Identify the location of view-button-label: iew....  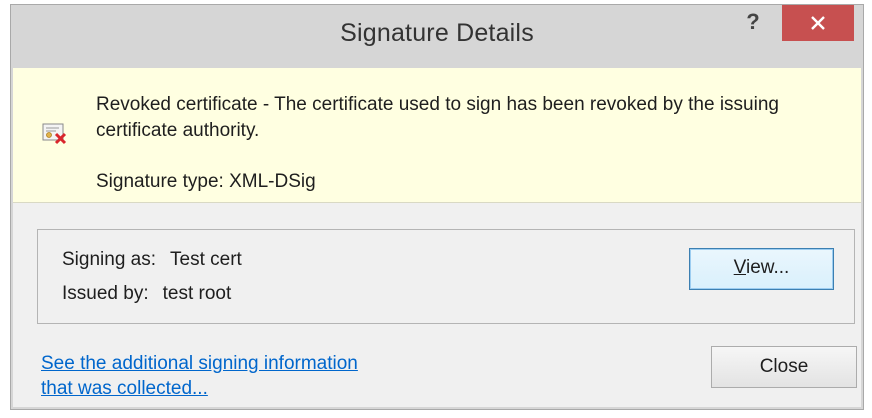
(768, 267).